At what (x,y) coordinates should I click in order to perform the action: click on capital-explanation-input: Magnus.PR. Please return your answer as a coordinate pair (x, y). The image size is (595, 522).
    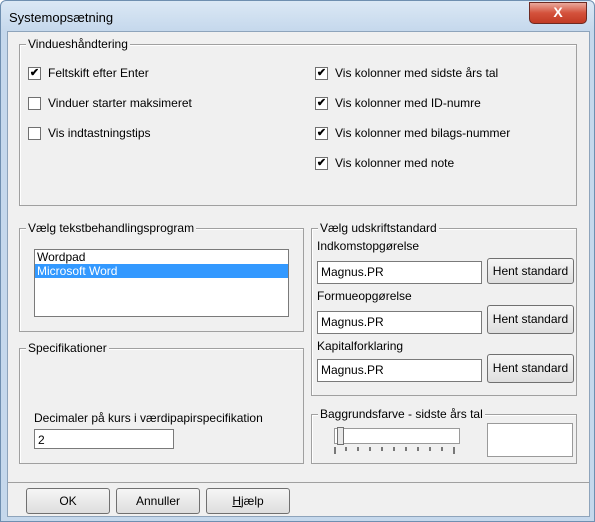
    Looking at the image, I should click on (399, 370).